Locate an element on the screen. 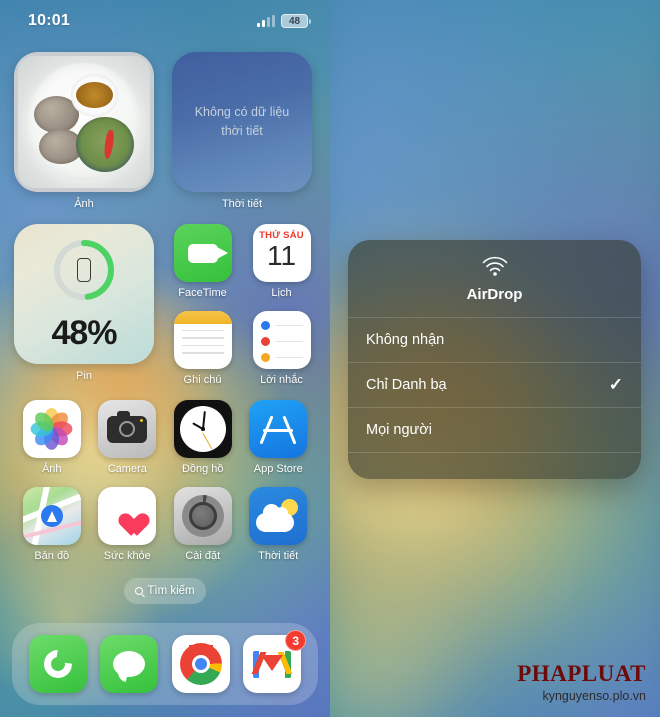  search-label: Tìm kiếm is located at coordinates (171, 591).